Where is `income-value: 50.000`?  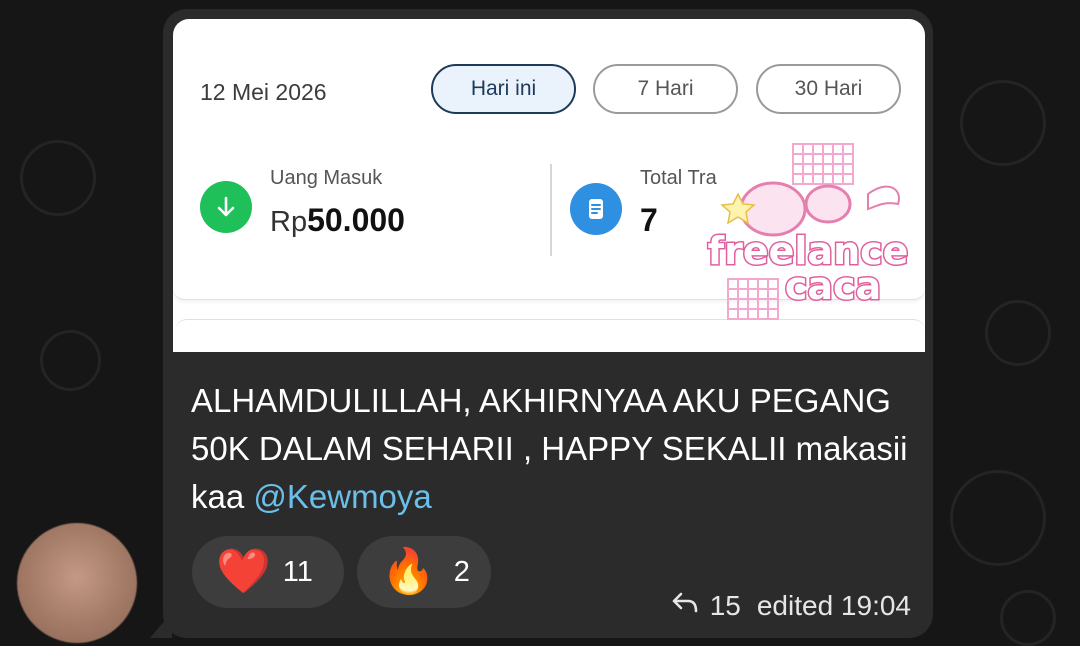
income-value: 50.000 is located at coordinates (356, 220).